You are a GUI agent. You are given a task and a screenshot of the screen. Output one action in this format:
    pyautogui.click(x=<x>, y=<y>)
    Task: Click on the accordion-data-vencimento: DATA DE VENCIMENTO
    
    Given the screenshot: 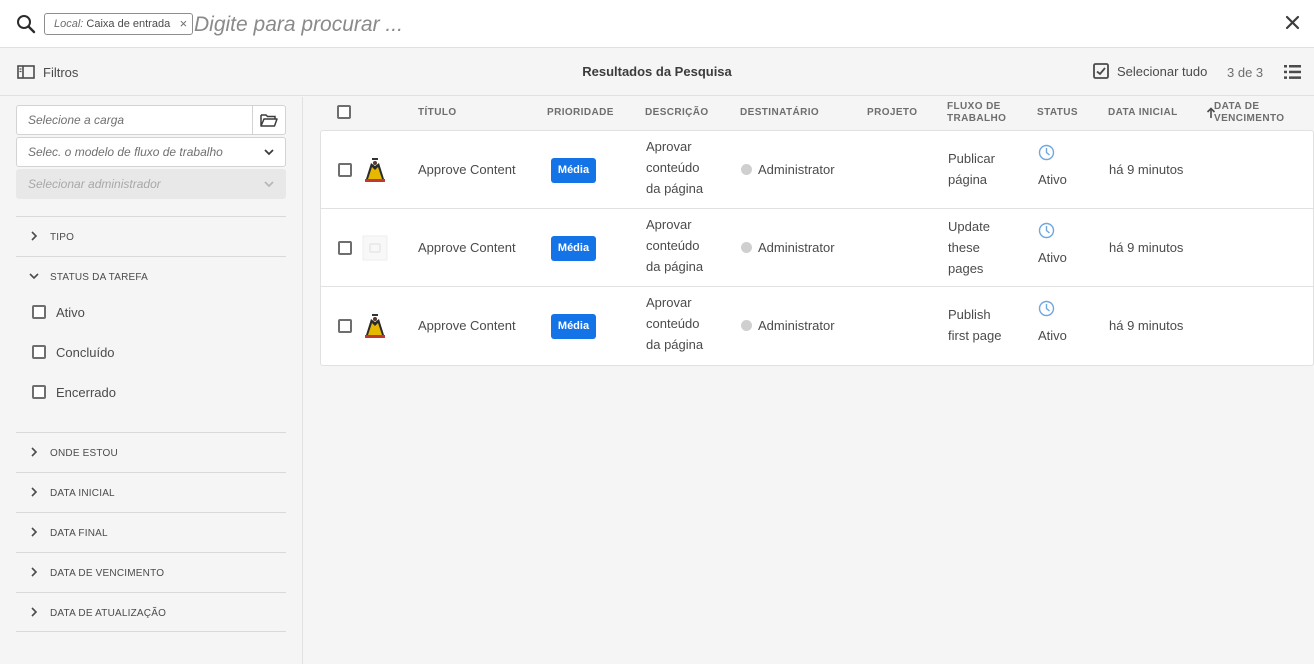 What is the action you would take?
    pyautogui.click(x=151, y=572)
    